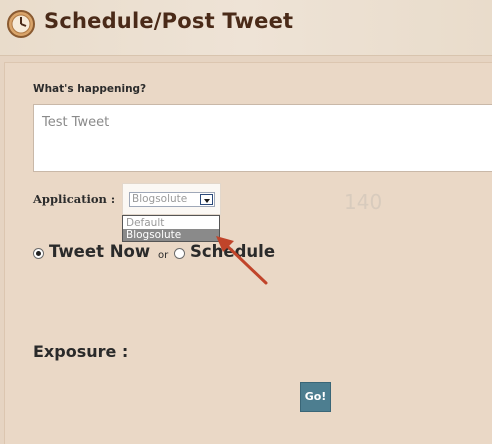 The image size is (492, 444). I want to click on dropdown-option-blogsolute: Blogsolute, so click(171, 235).